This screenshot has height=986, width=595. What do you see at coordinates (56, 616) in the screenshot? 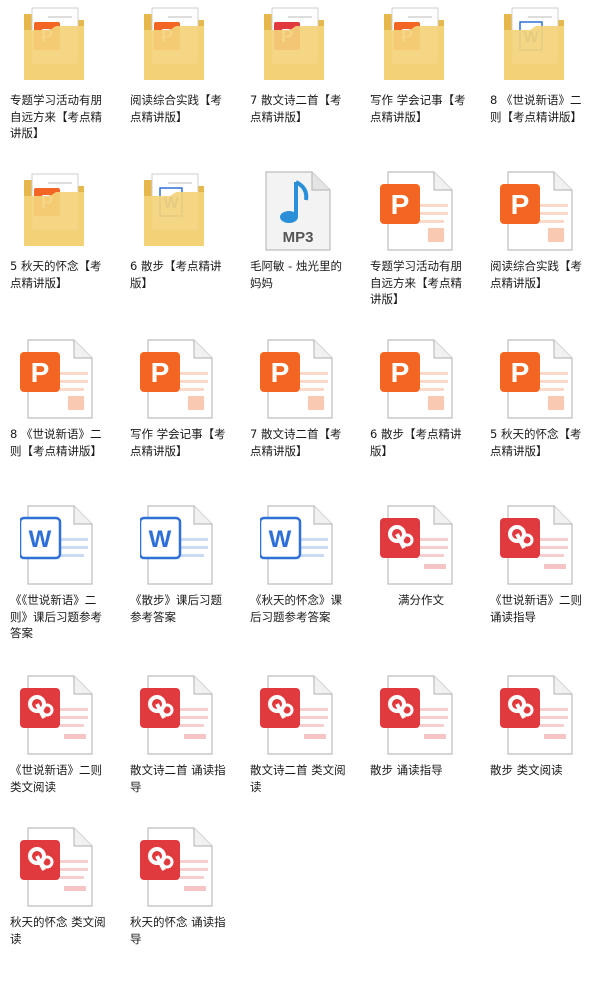
I see `file-name-label: 《《世说新语》二则》课后习题参考答案` at bounding box center [56, 616].